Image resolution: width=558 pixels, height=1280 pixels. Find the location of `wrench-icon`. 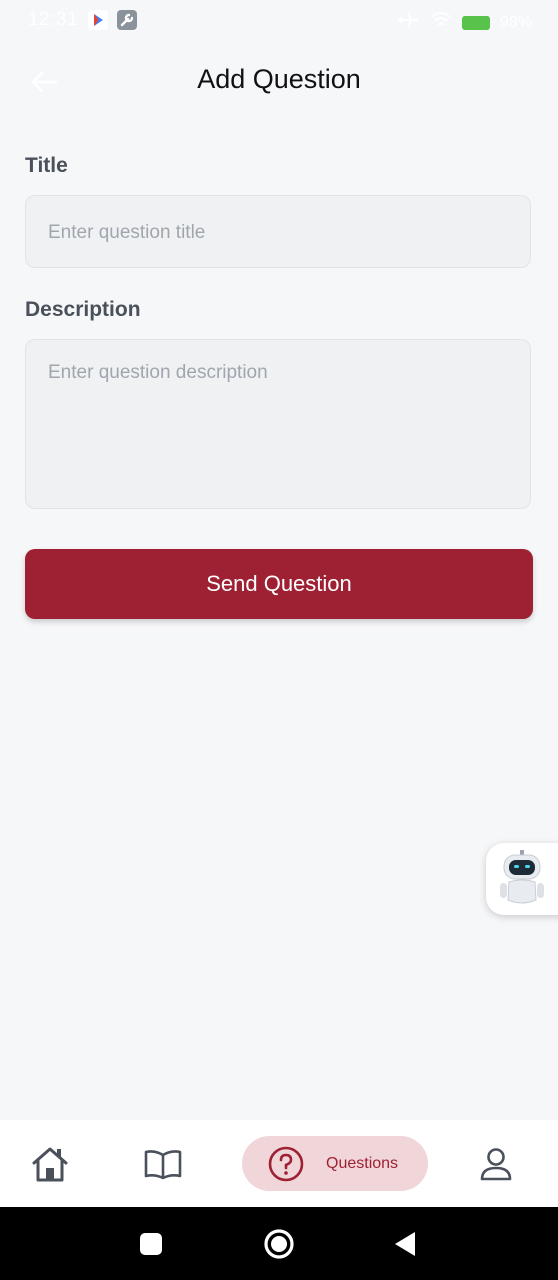

wrench-icon is located at coordinates (127, 20).